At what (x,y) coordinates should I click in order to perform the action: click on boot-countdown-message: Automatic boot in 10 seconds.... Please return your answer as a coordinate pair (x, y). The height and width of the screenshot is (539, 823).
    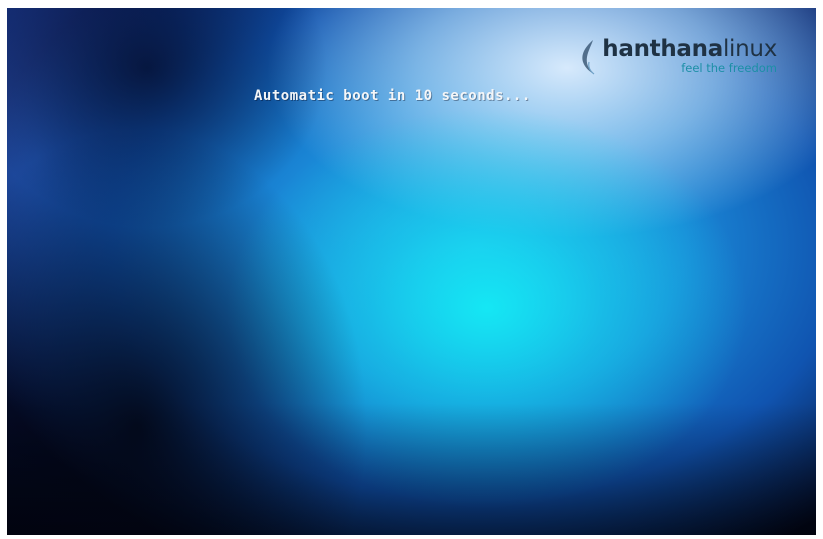
    Looking at the image, I should click on (392, 96).